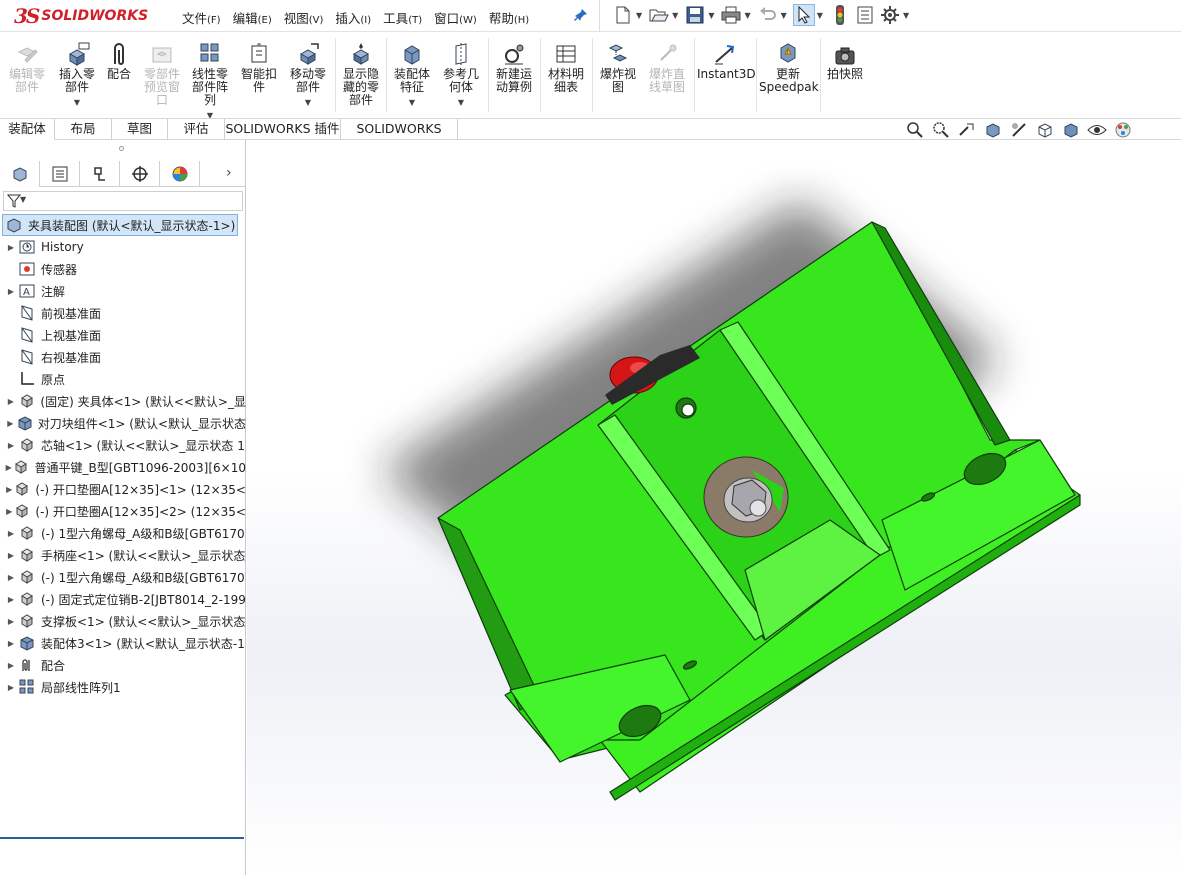  Describe the element at coordinates (210, 81) in the screenshot. I see `linear-pattern-button: 线性零 部件阵列 ▼` at that location.